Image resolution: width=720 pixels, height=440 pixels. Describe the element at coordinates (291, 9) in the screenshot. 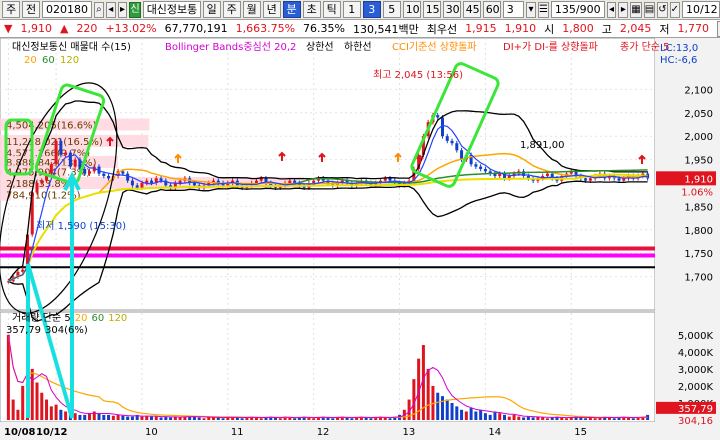

I see `tab-minute: 분` at that location.